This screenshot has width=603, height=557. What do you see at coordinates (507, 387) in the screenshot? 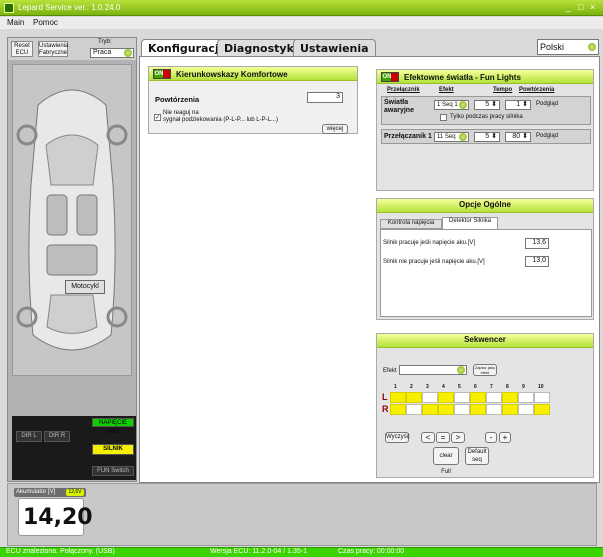
I see `sequencer-col-label: 8` at bounding box center [507, 387].